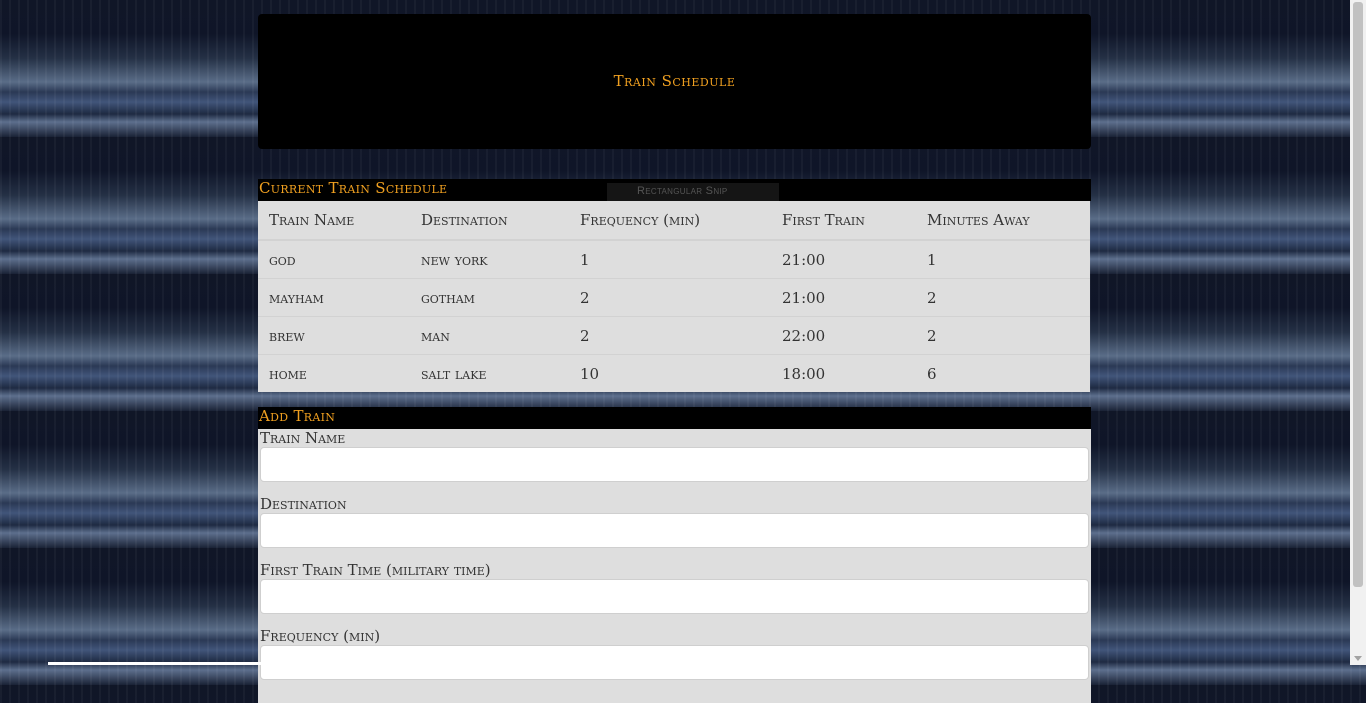 This screenshot has height=703, width=1366. Describe the element at coordinates (489, 259) in the screenshot. I see `cell-destination: new york` at that location.